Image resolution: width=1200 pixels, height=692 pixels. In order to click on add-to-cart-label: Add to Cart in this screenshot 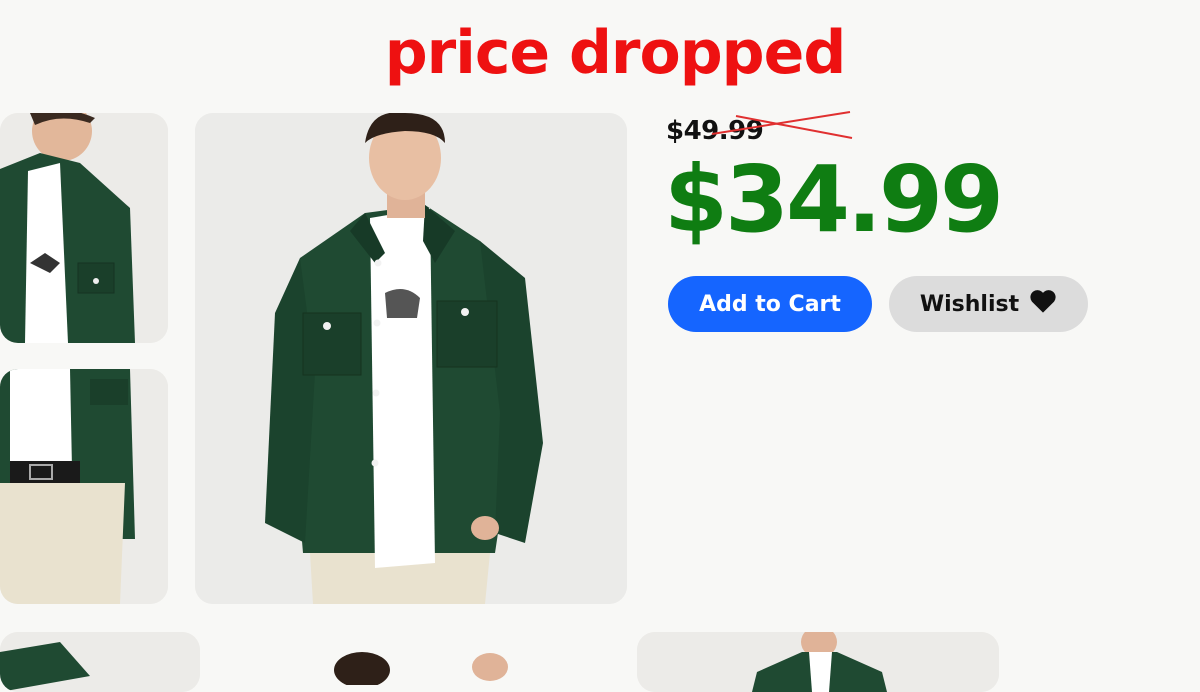, I will do `click(770, 304)`.